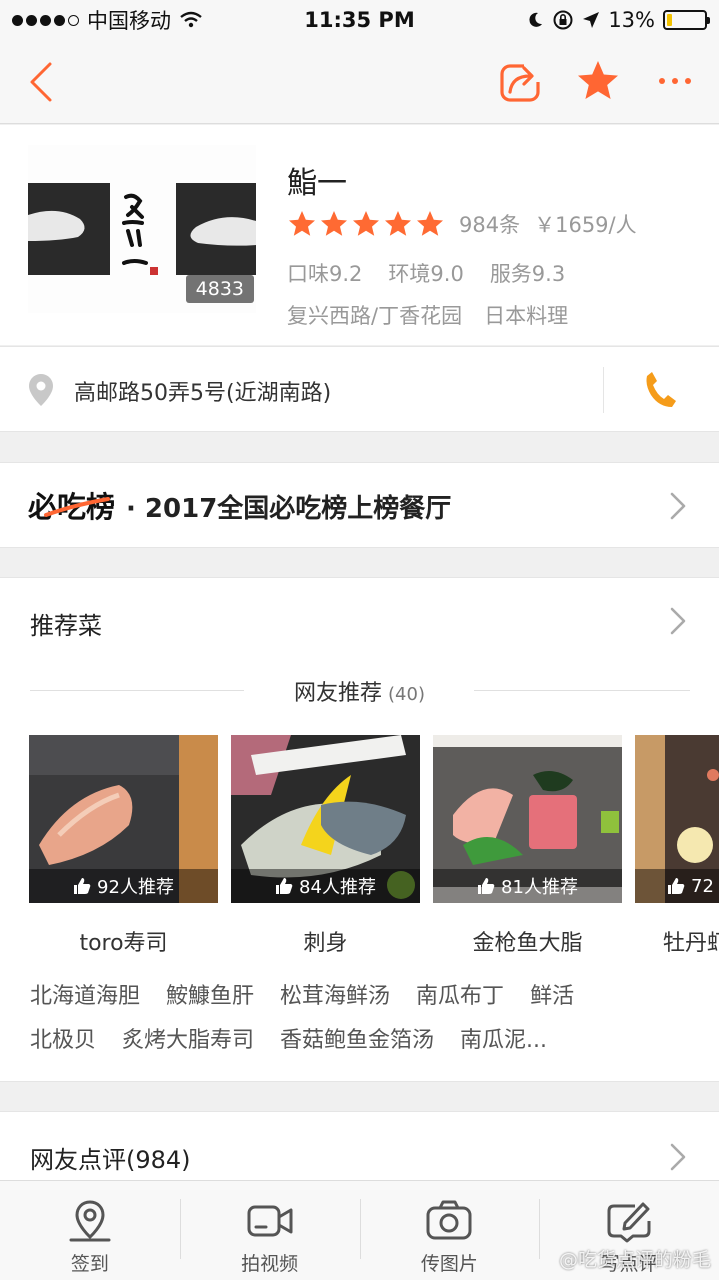 The image size is (719, 1280). I want to click on shop-region: 复兴西路/丁香花园, so click(374, 315).